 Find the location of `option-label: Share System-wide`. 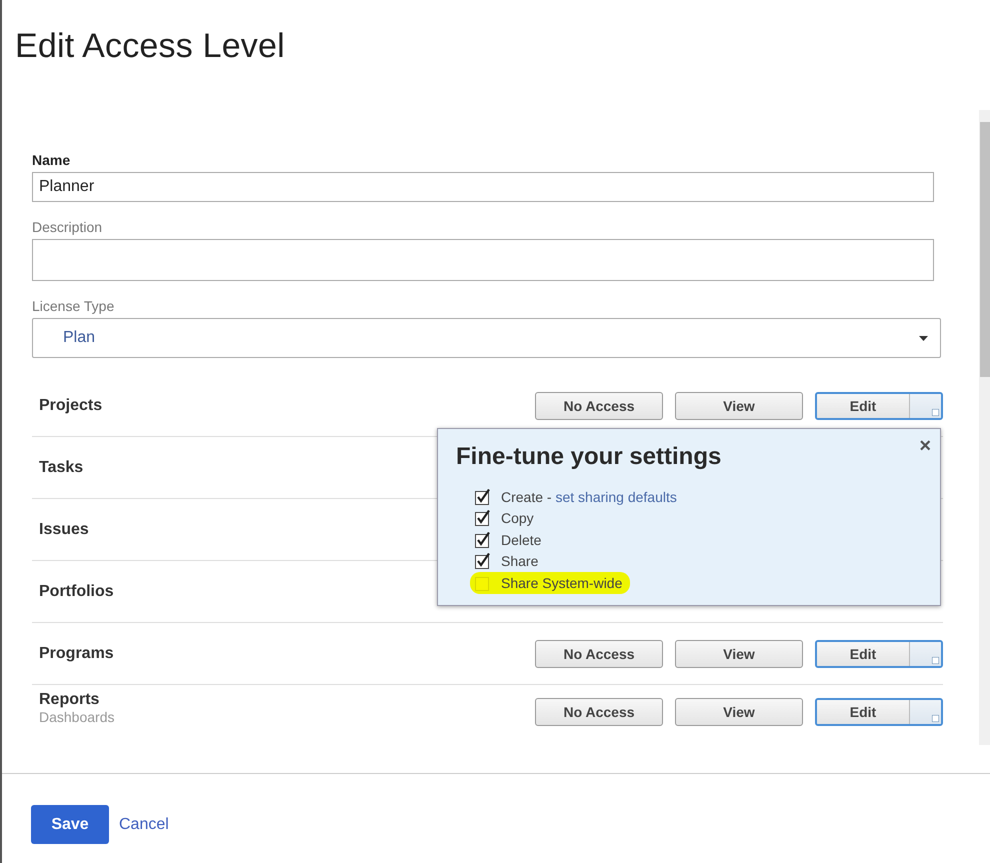

option-label: Share System-wide is located at coordinates (561, 582).